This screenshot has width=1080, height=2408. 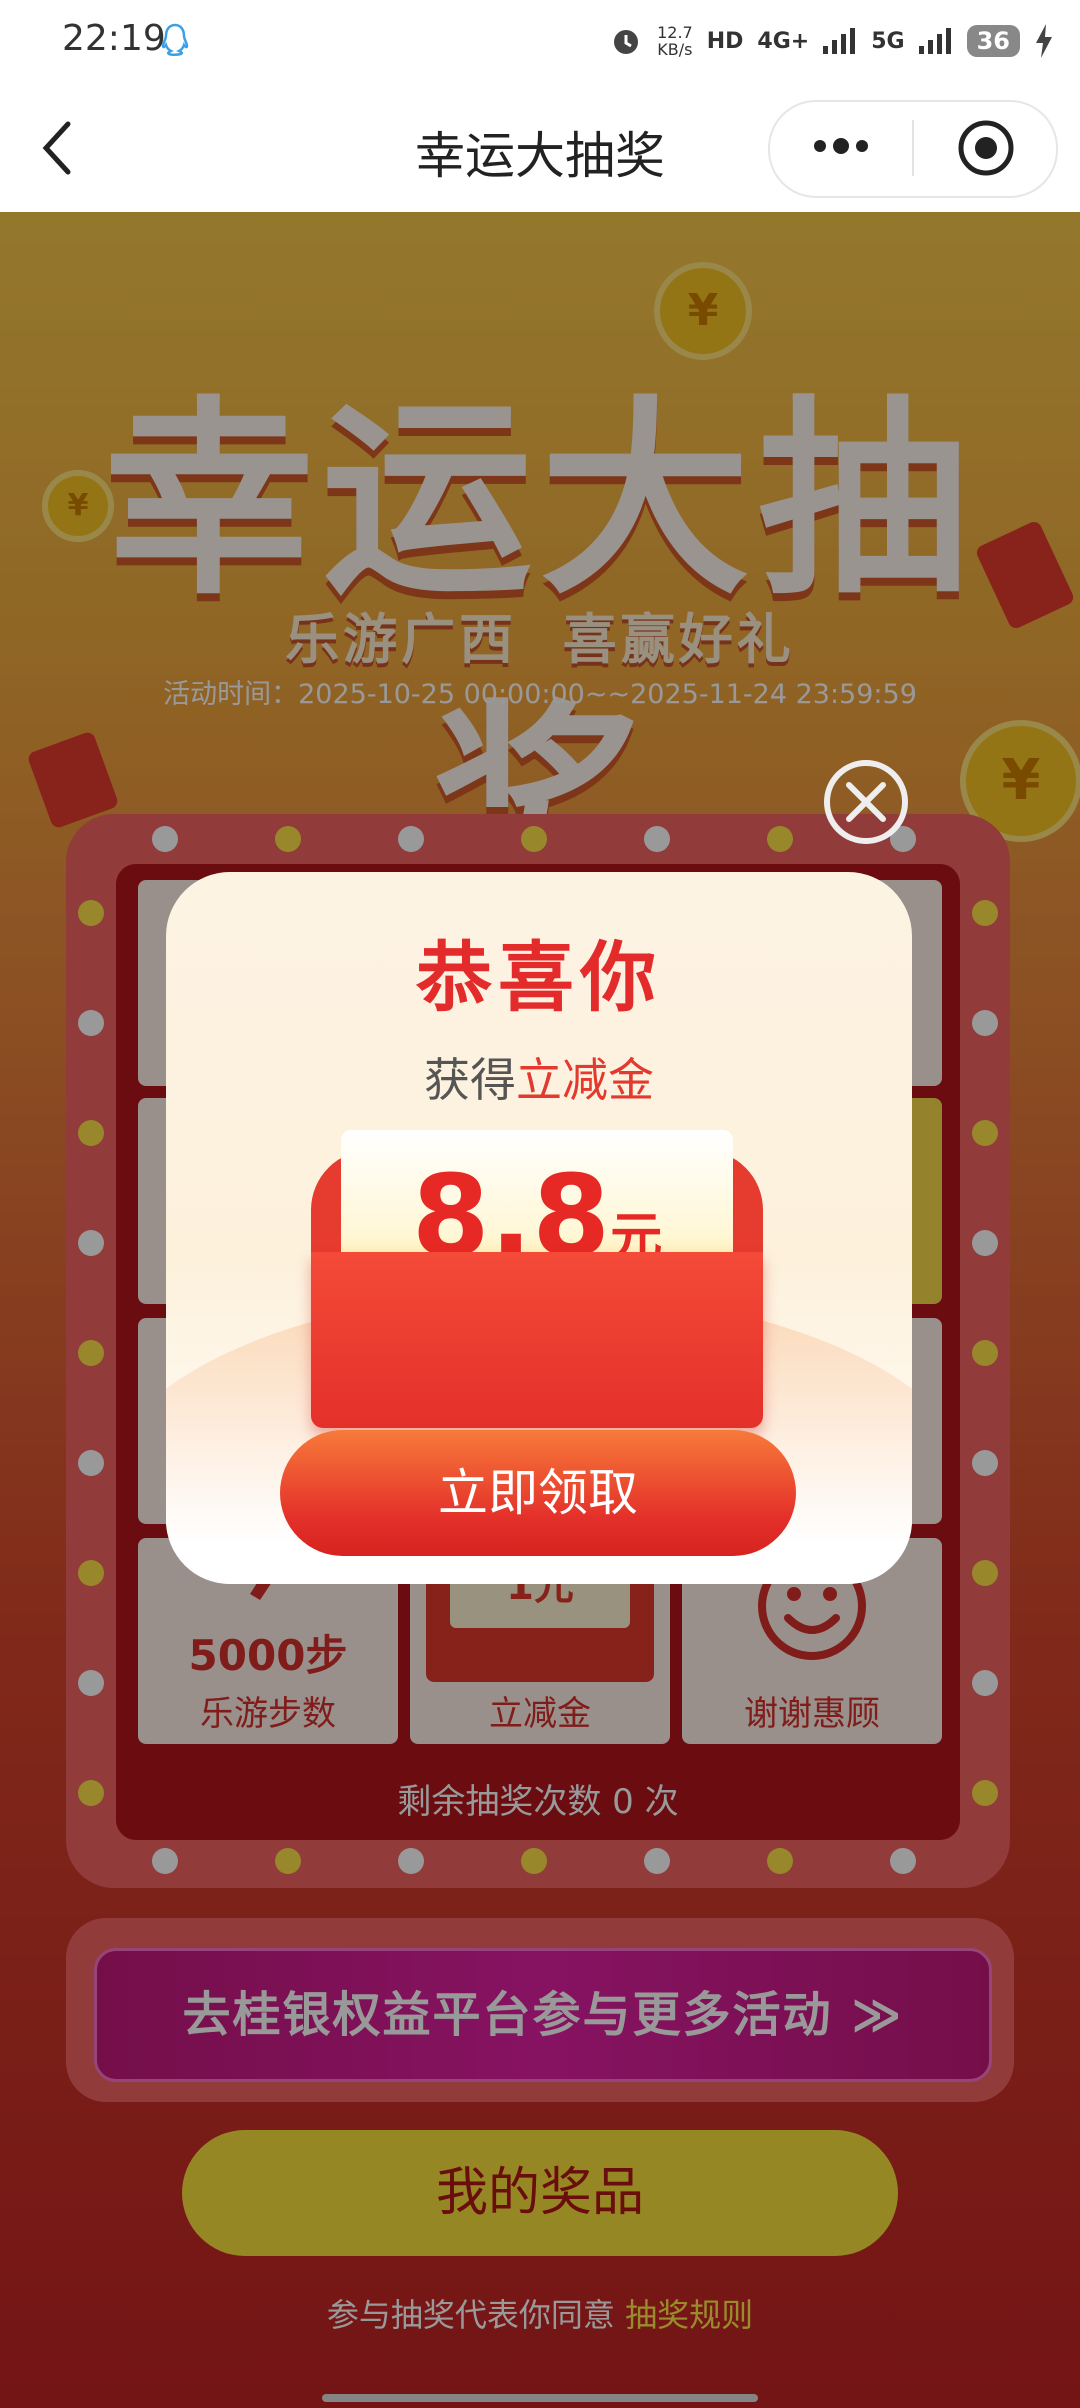 What do you see at coordinates (539, 977) in the screenshot?
I see `congrats-title: 恭喜你` at bounding box center [539, 977].